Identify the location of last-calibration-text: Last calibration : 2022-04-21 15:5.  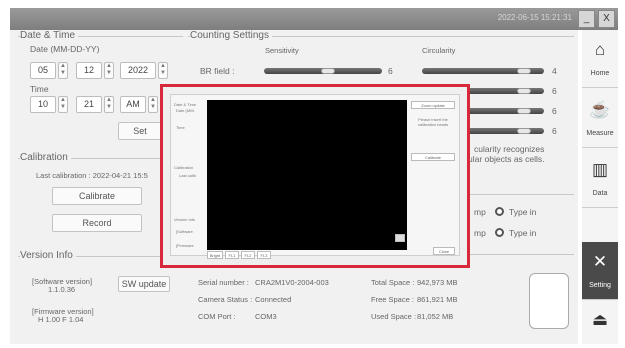
(92, 175).